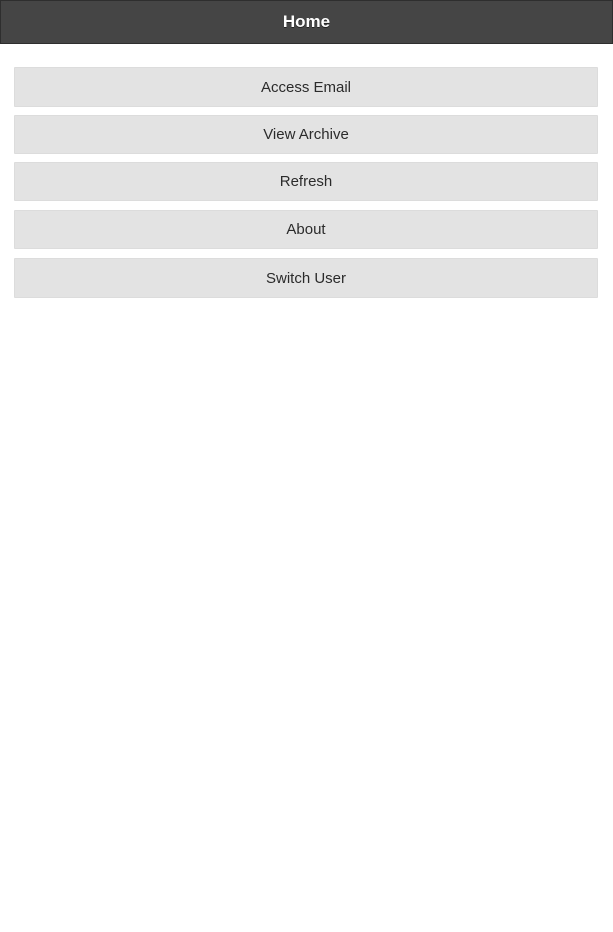 This screenshot has height=932, width=613. I want to click on access-email-button: Access Email, so click(306, 87).